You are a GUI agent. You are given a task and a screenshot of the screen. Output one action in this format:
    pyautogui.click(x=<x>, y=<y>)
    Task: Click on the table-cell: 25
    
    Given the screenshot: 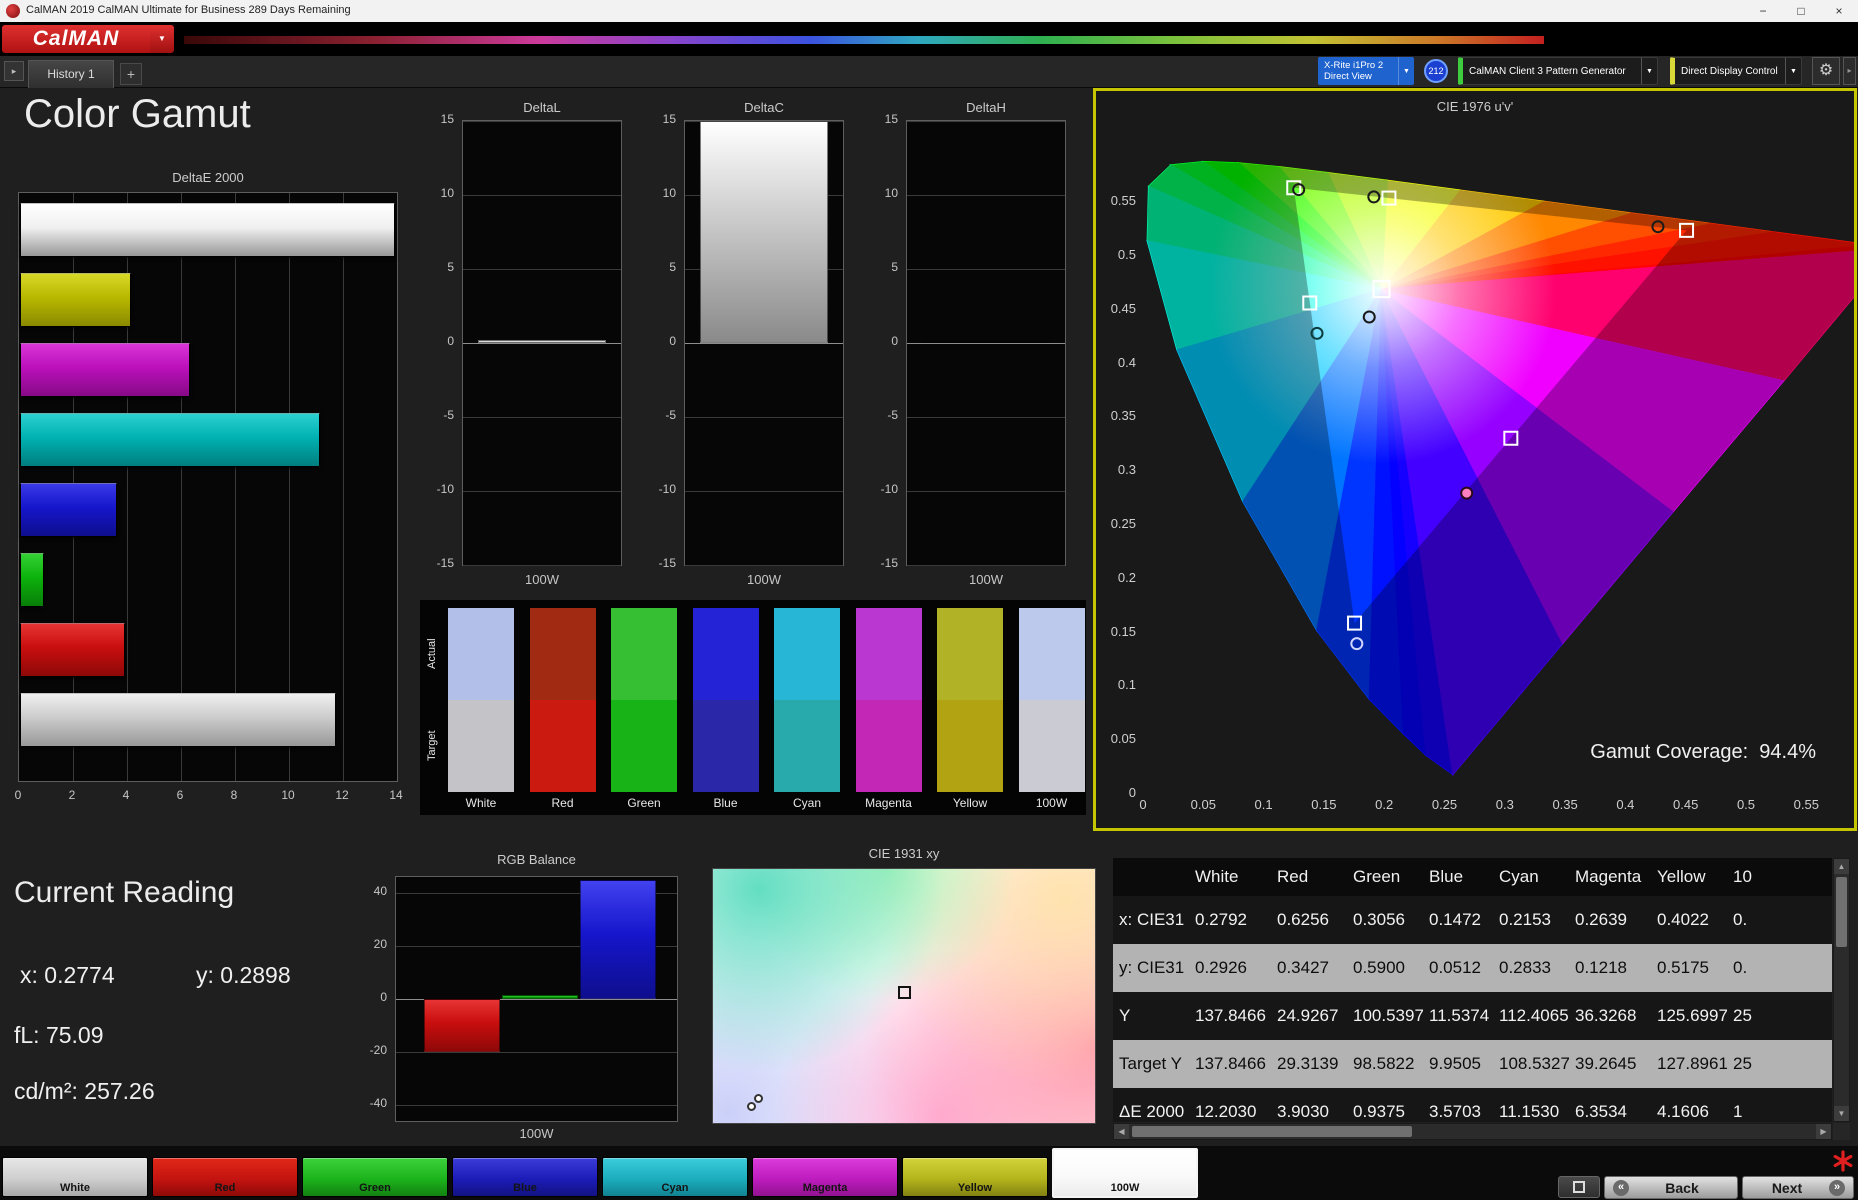 What is the action you would take?
    pyautogui.click(x=1742, y=1063)
    